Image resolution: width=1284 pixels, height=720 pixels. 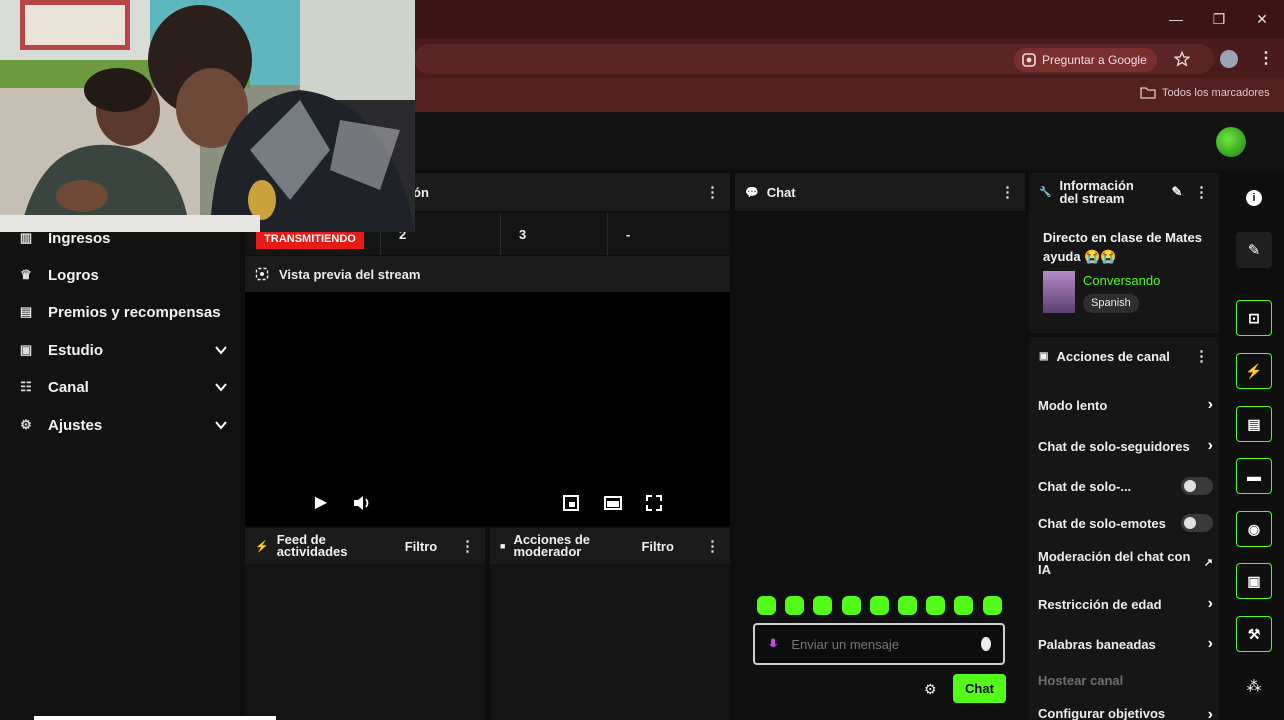 I want to click on chat-message-input, so click(x=879, y=644).